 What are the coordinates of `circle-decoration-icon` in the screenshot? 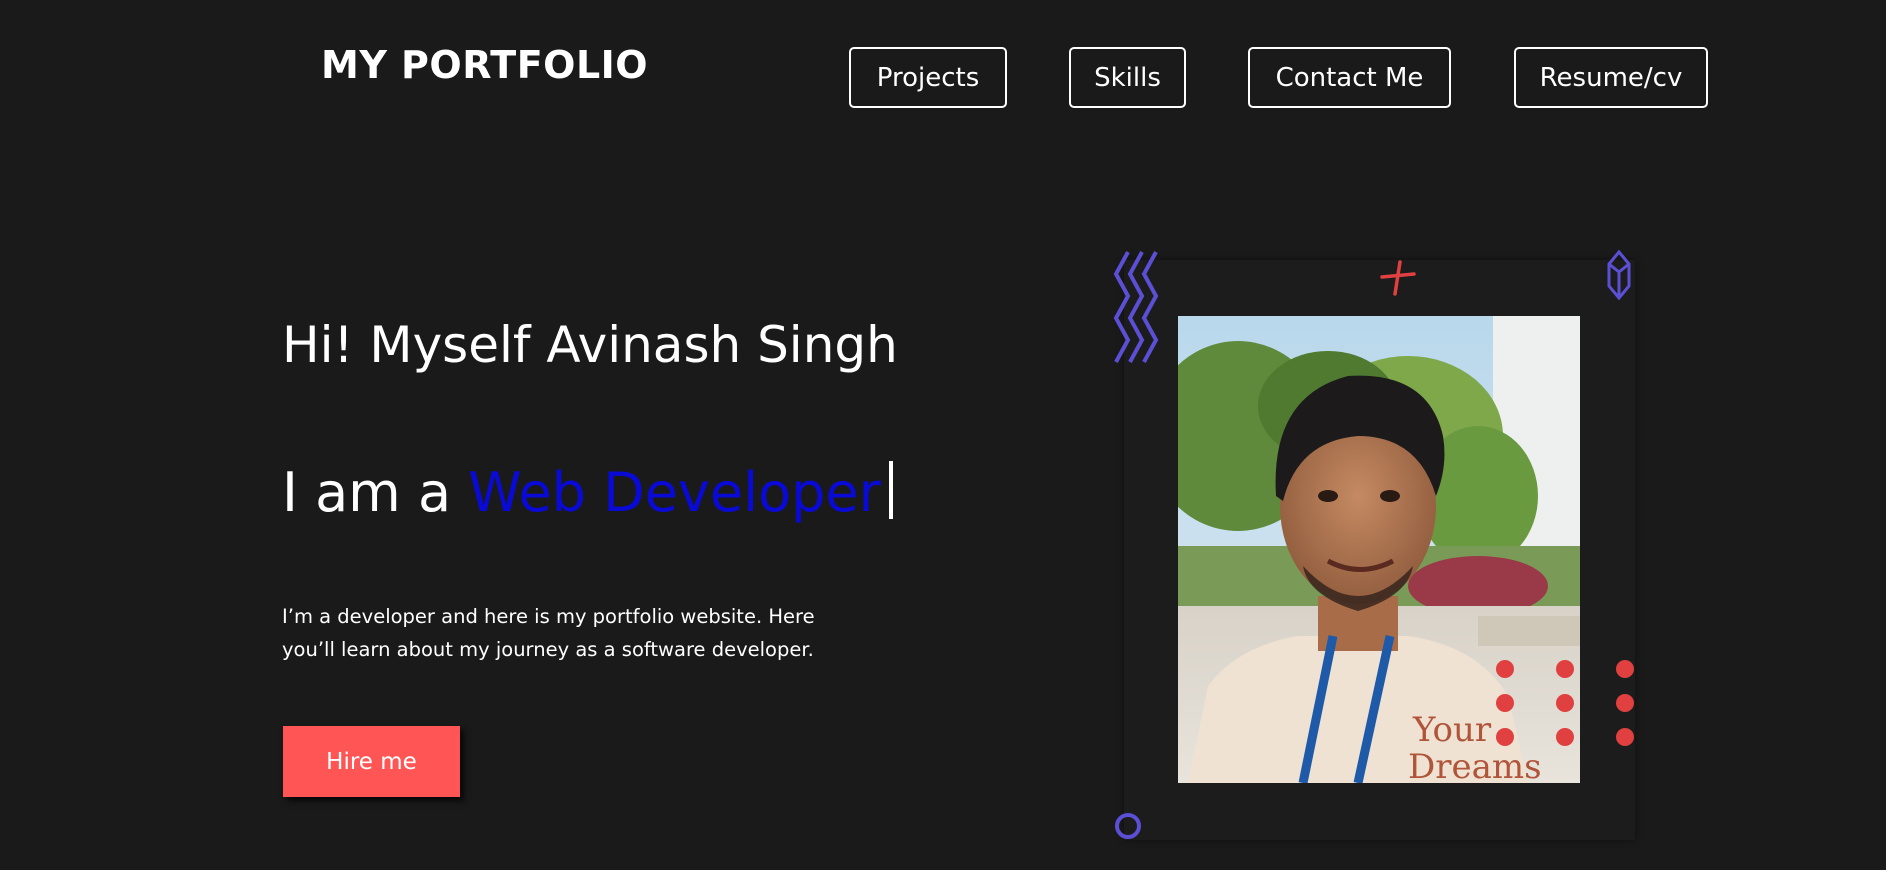 It's located at (1128, 826).